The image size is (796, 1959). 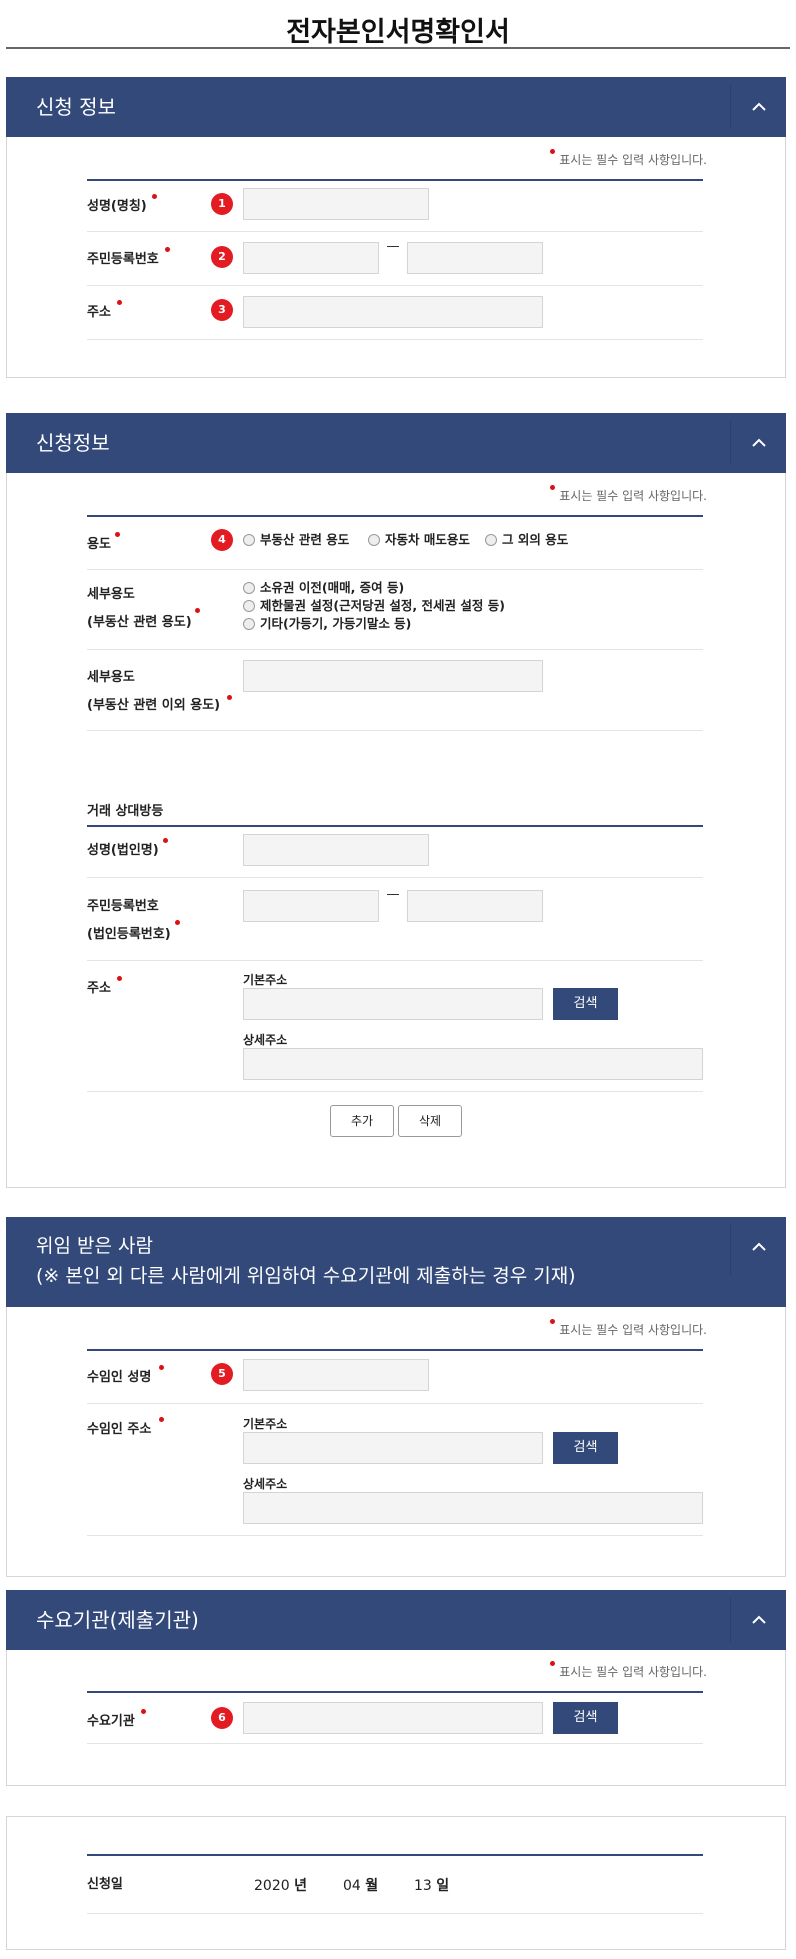 What do you see at coordinates (362, 1121) in the screenshot?
I see `add-button: 추가` at bounding box center [362, 1121].